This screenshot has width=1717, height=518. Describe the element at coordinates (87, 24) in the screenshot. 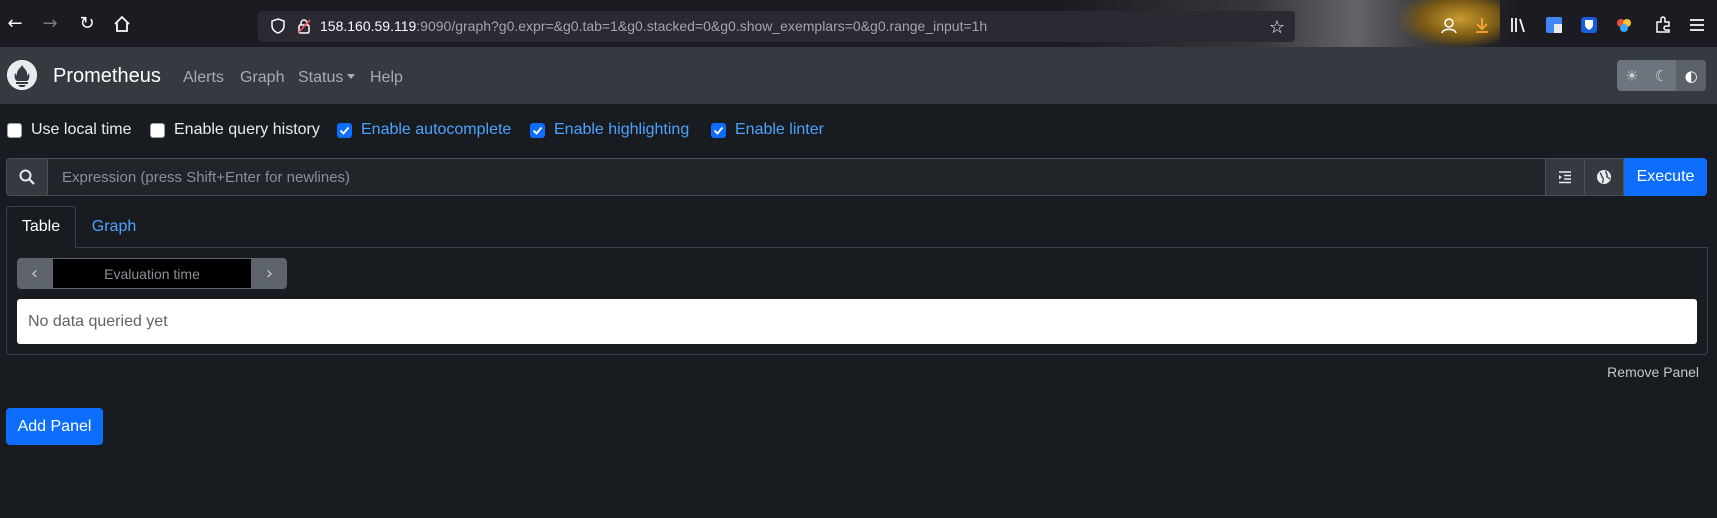

I see `reload-icon: ↻` at that location.